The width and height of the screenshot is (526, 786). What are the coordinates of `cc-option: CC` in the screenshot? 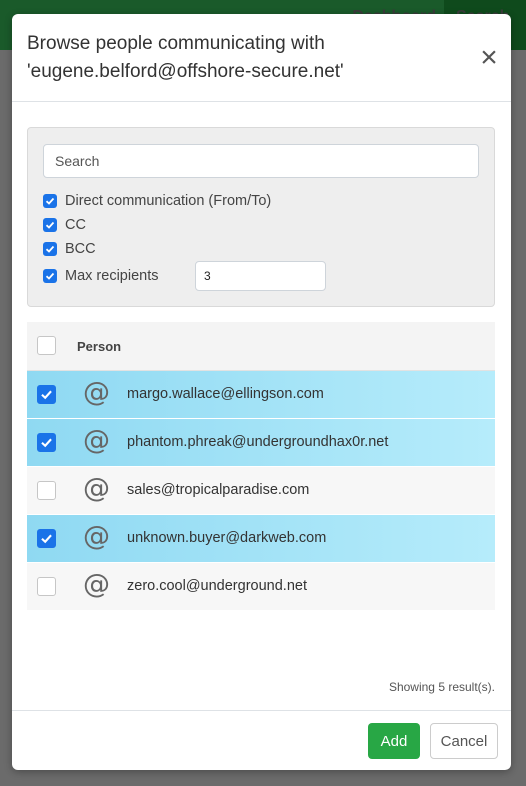 It's located at (64, 225).